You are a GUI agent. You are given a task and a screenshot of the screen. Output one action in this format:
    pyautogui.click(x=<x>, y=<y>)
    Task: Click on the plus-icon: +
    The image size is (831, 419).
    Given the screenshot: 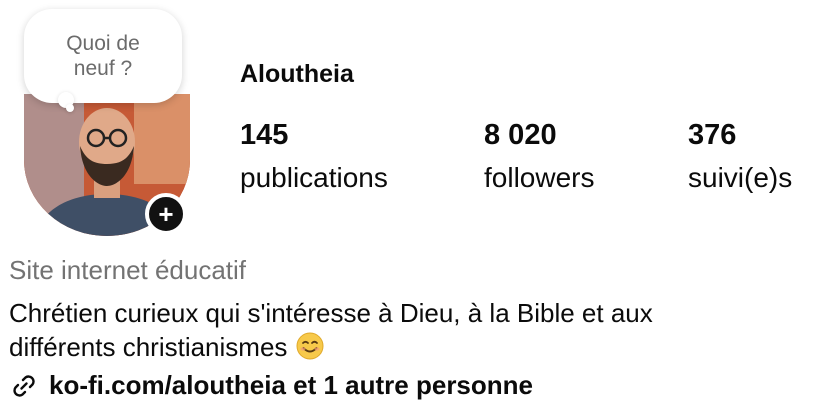 What is the action you would take?
    pyautogui.click(x=166, y=214)
    